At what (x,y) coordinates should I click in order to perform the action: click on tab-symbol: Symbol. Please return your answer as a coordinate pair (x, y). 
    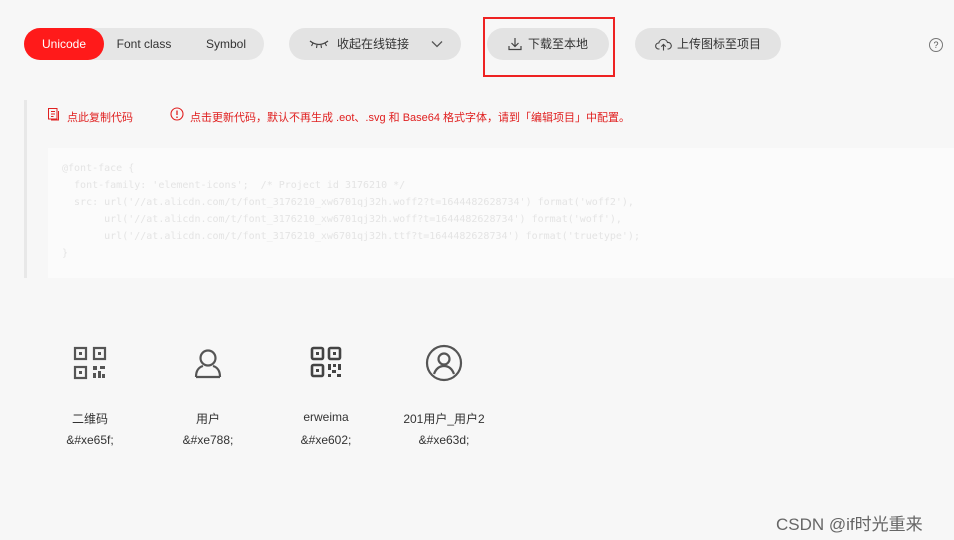
    Looking at the image, I should click on (226, 44).